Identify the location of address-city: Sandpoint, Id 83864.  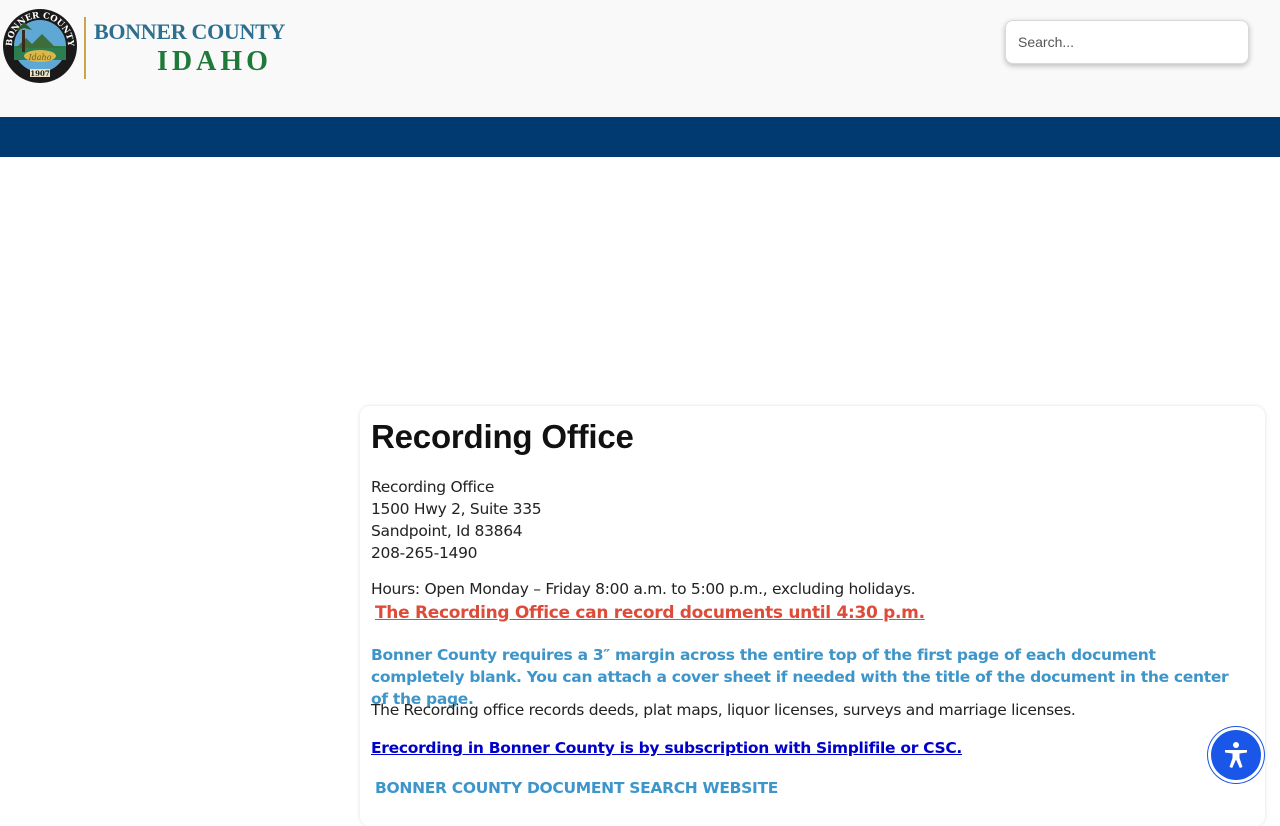
(447, 531).